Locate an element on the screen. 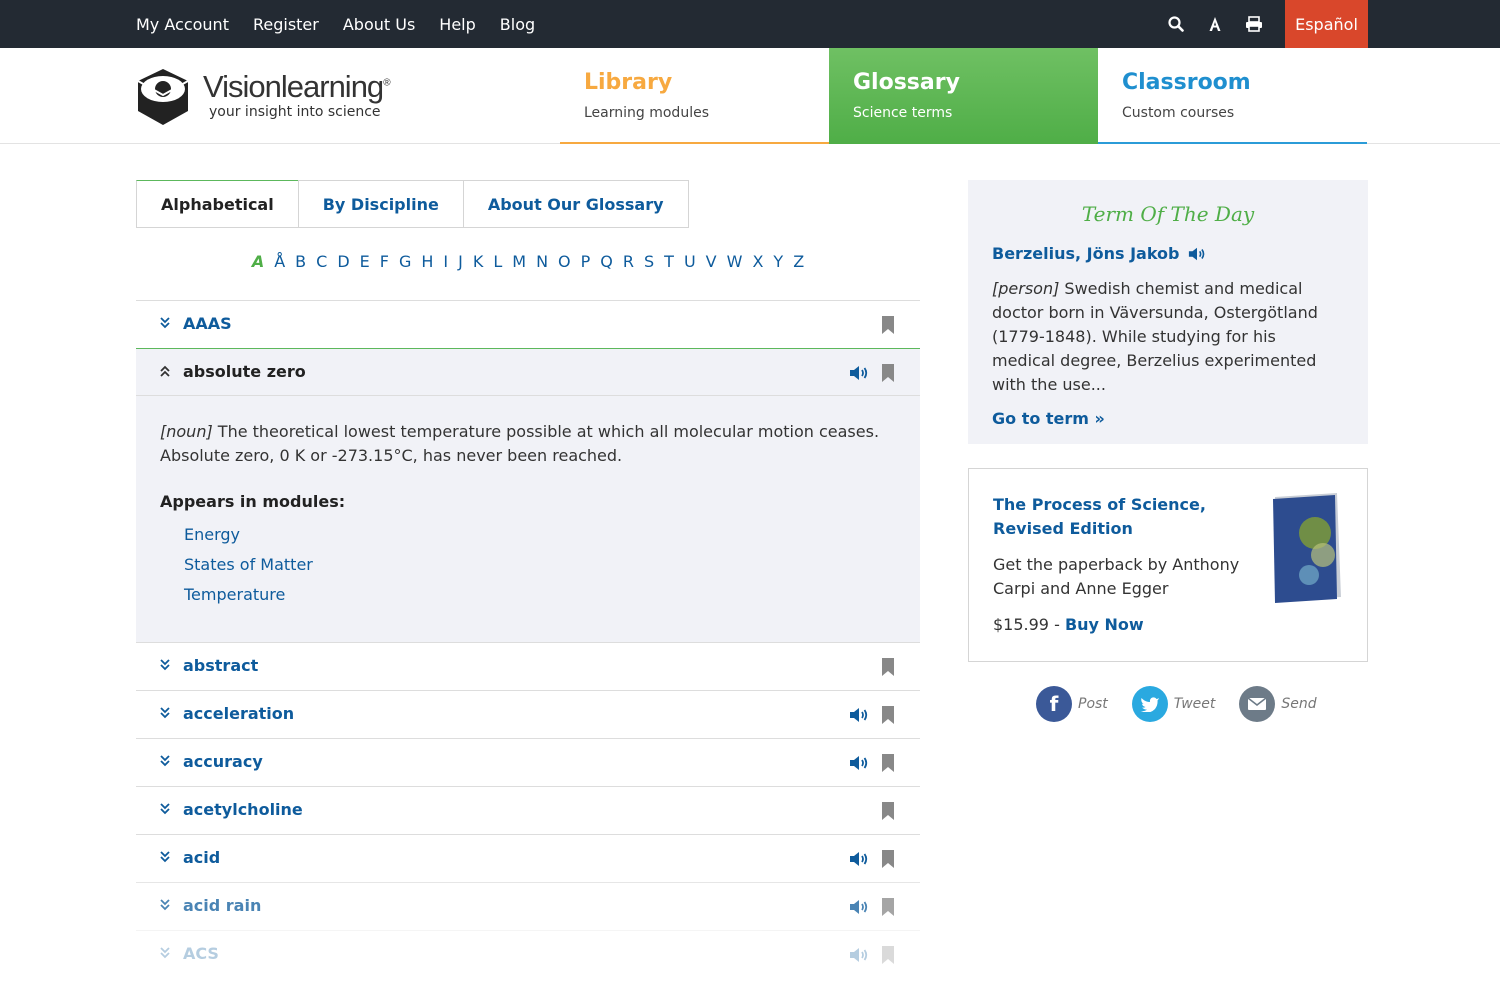  letter-link: C is located at coordinates (321, 261).